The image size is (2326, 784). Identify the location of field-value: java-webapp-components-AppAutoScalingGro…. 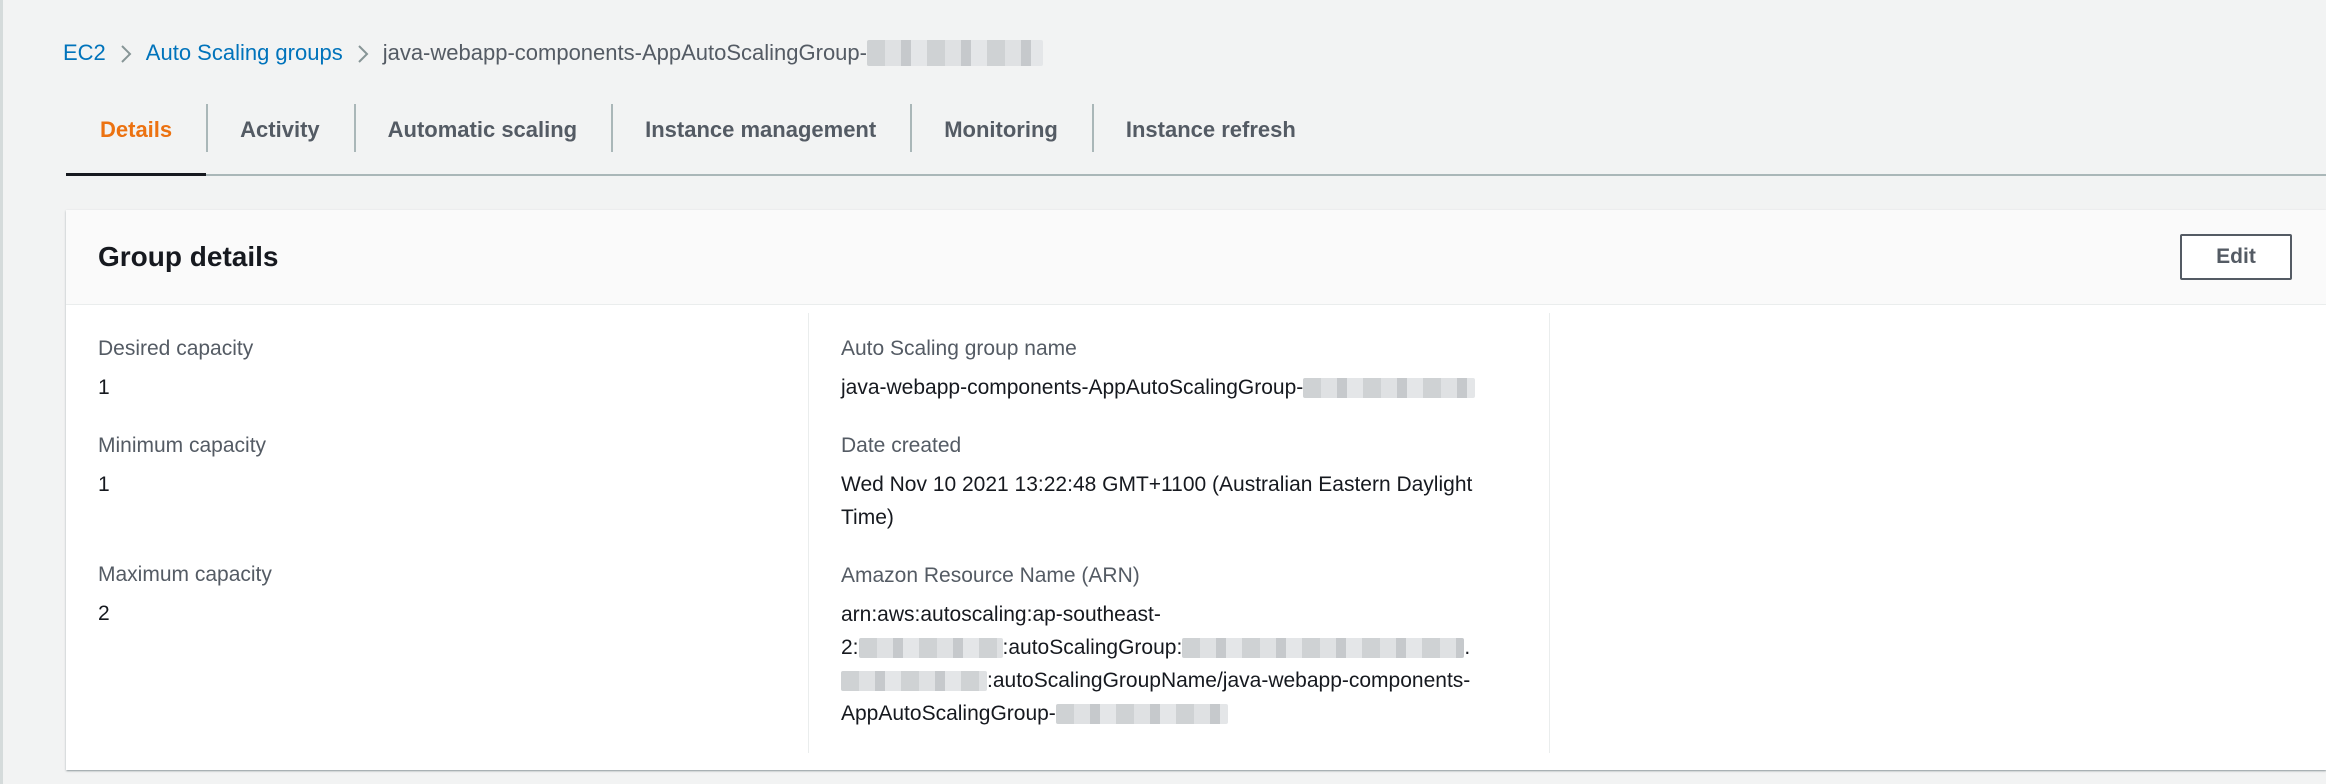
(1179, 387).